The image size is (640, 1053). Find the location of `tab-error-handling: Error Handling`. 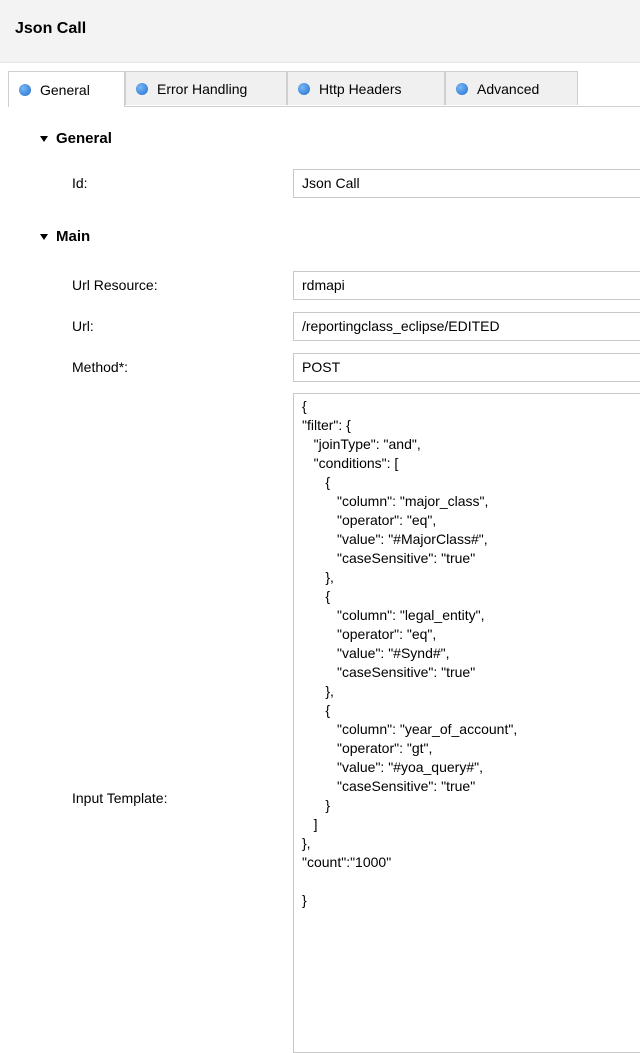

tab-error-handling: Error Handling is located at coordinates (206, 88).